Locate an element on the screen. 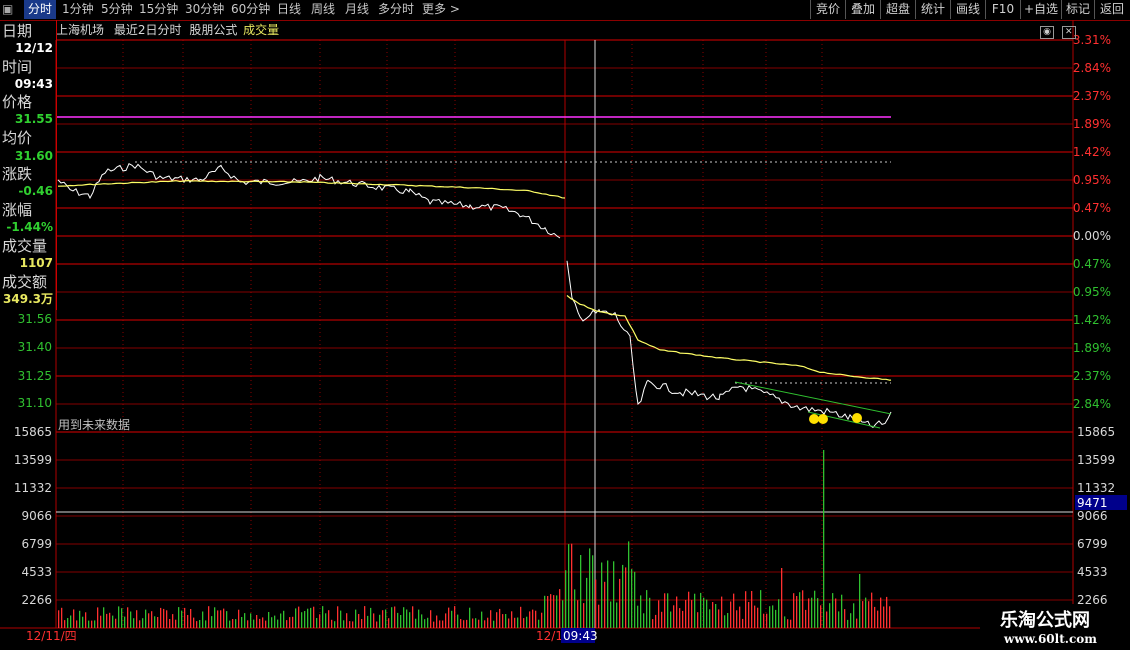 This screenshot has height=650, width=1130. left-price-tick: 31.56 is located at coordinates (35, 319).